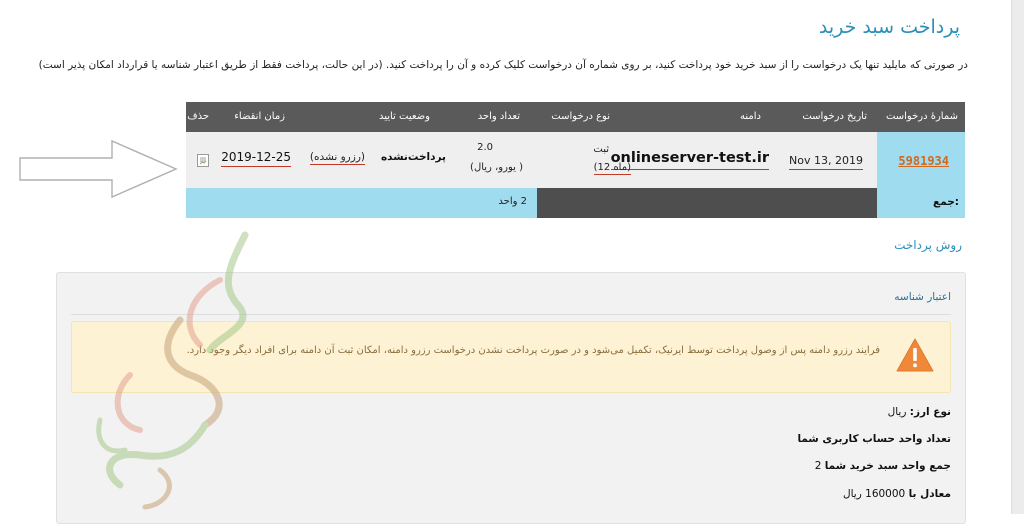  Describe the element at coordinates (826, 162) in the screenshot. I see `request-date: Nov 13, 2019` at that location.